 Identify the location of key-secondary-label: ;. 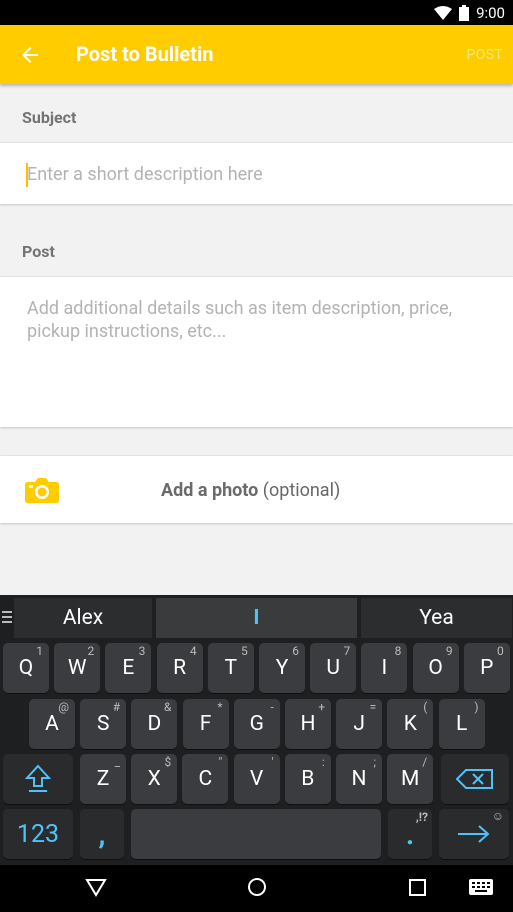
(374, 762).